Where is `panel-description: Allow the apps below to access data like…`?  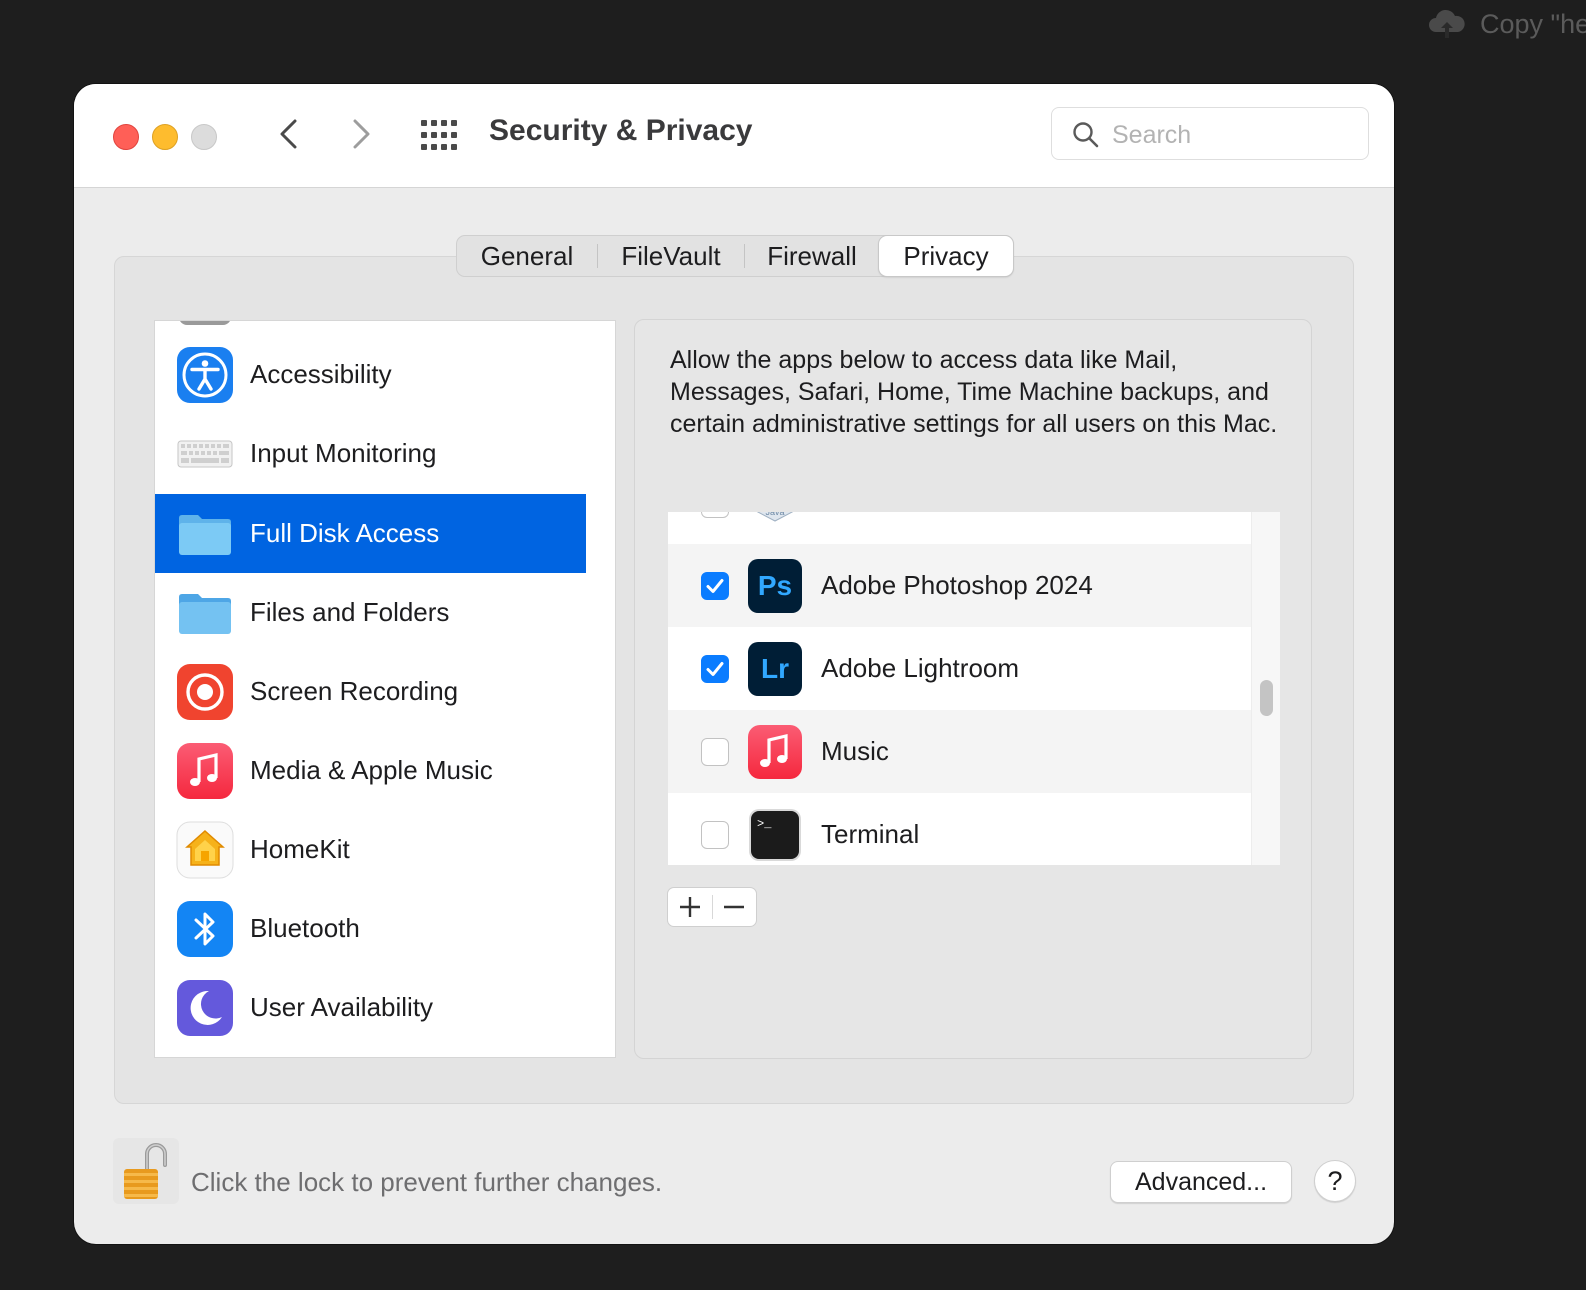
panel-description: Allow the apps below to access data like… is located at coordinates (974, 392).